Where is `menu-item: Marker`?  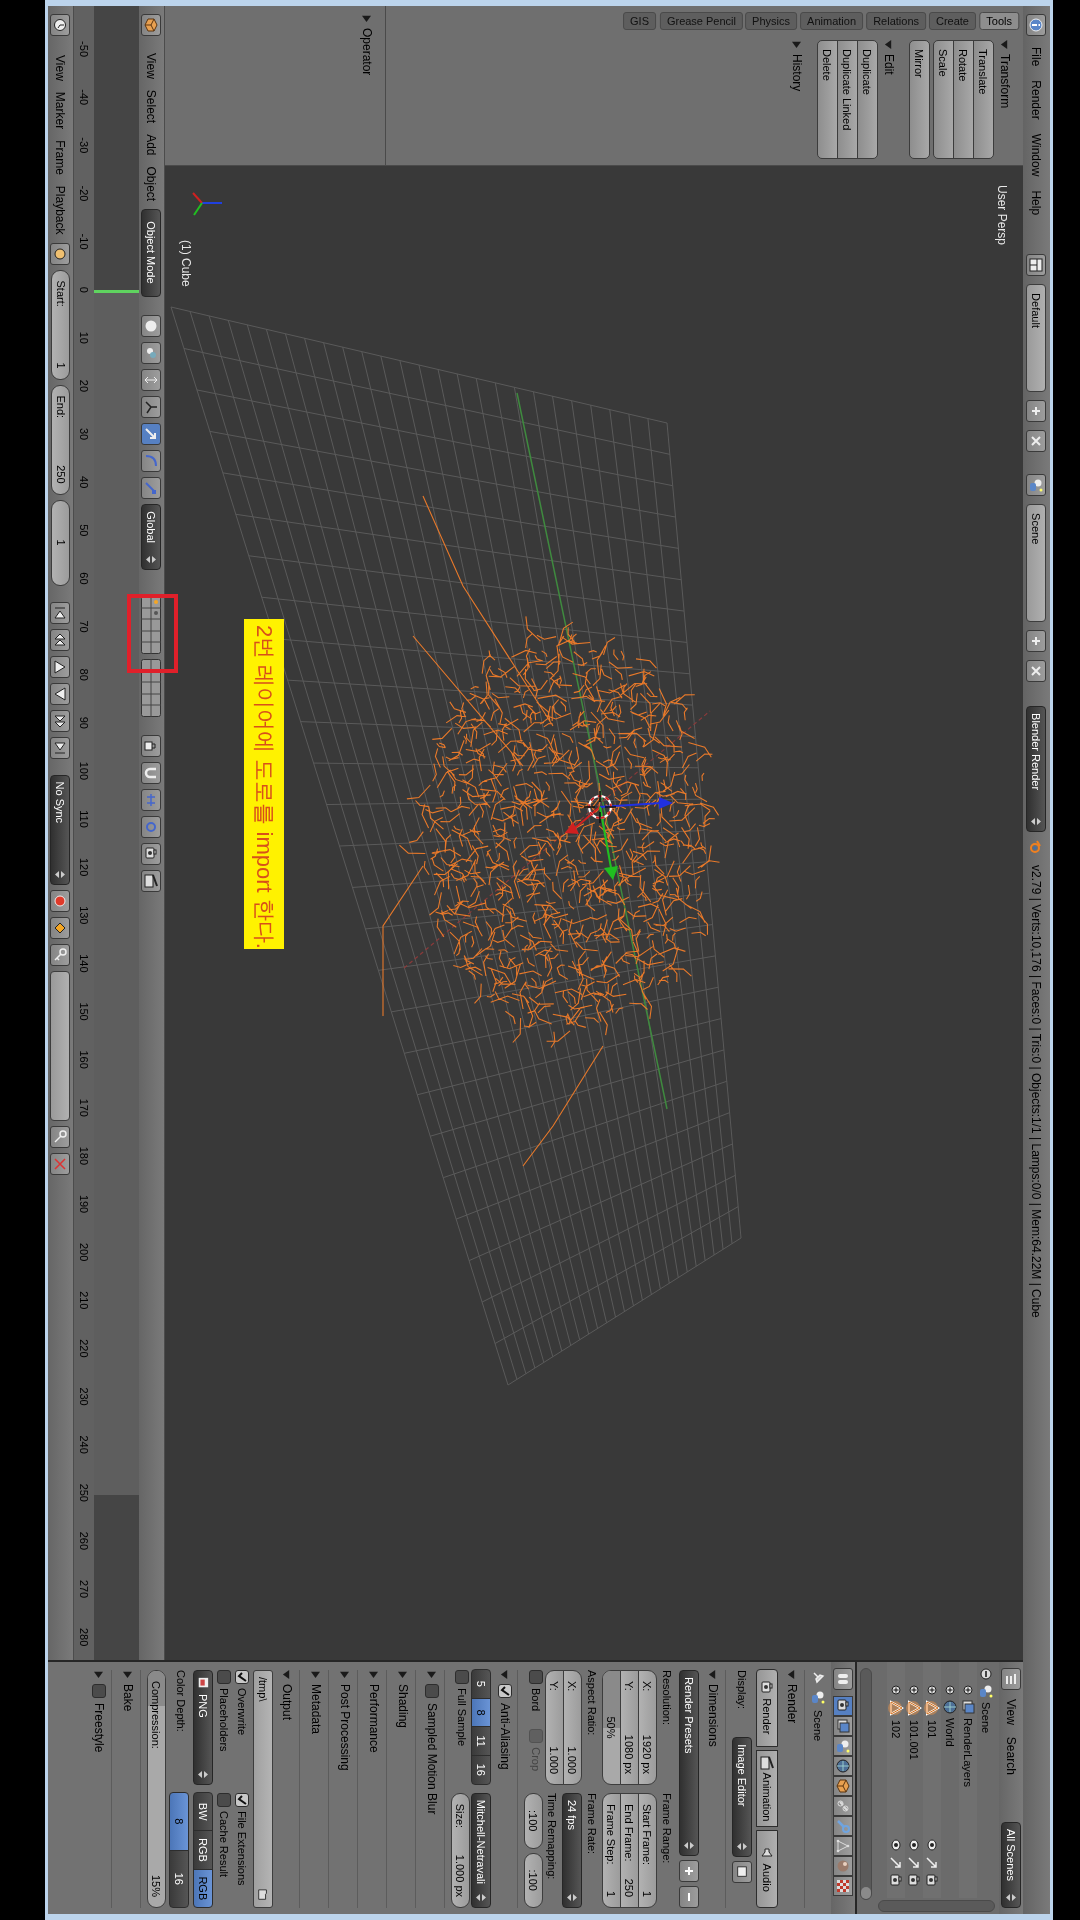 menu-item: Marker is located at coordinates (60, 110).